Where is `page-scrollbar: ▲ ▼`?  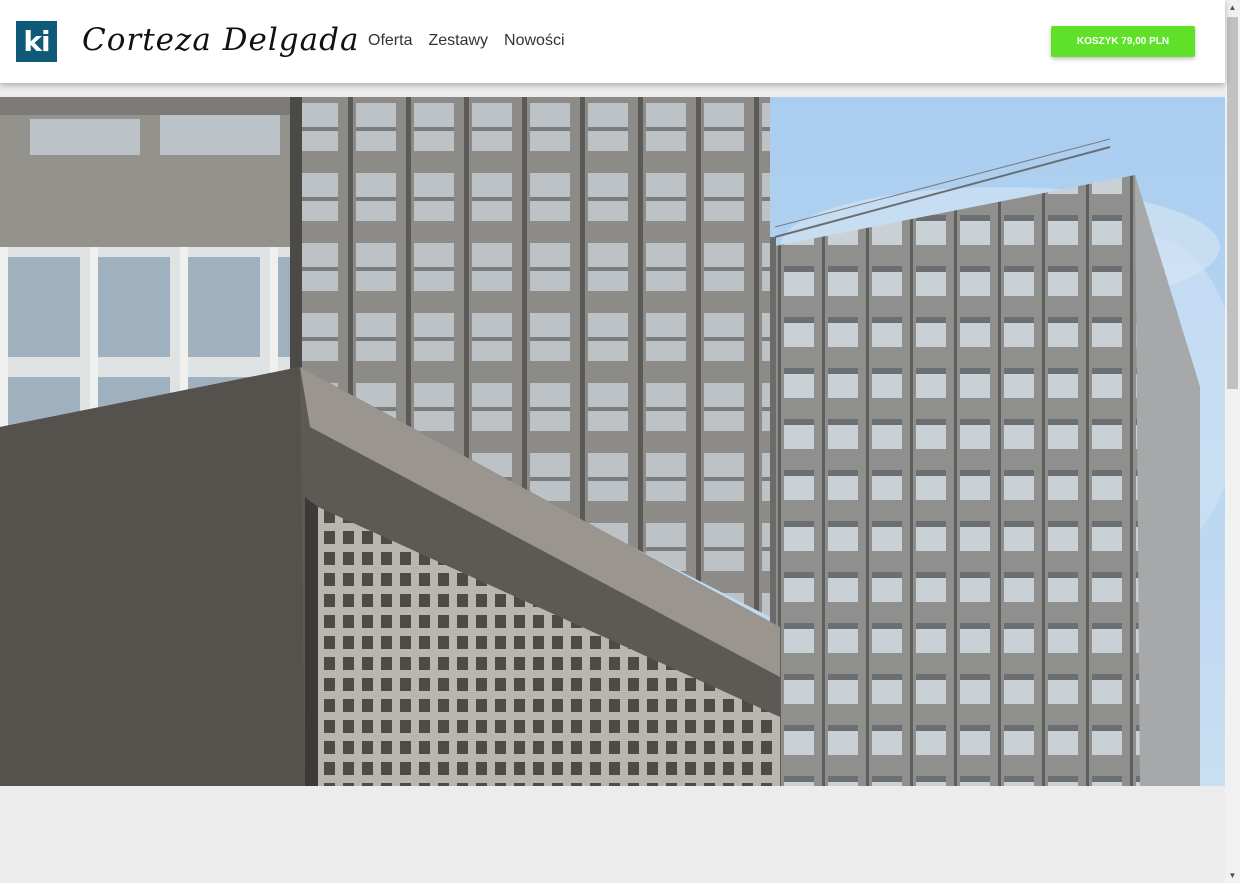
page-scrollbar: ▲ ▼ is located at coordinates (1232, 441).